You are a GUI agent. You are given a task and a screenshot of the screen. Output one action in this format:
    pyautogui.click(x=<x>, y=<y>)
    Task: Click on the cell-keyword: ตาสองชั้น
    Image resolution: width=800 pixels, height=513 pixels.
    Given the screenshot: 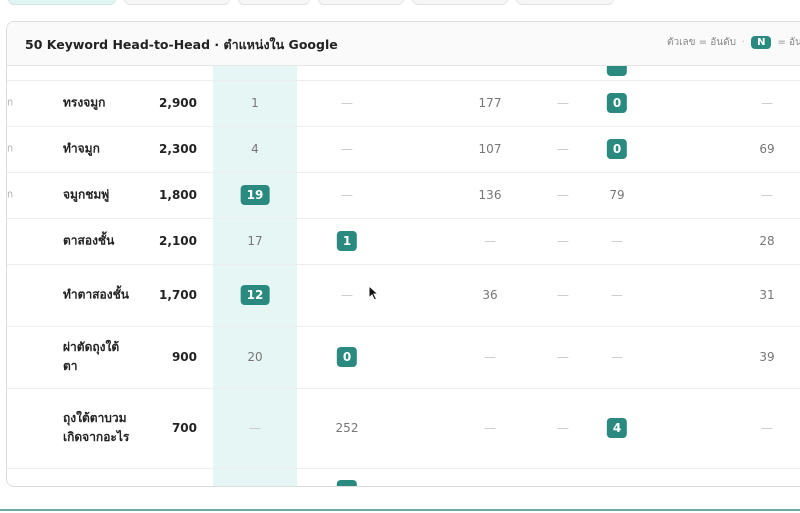 What is the action you would take?
    pyautogui.click(x=98, y=241)
    